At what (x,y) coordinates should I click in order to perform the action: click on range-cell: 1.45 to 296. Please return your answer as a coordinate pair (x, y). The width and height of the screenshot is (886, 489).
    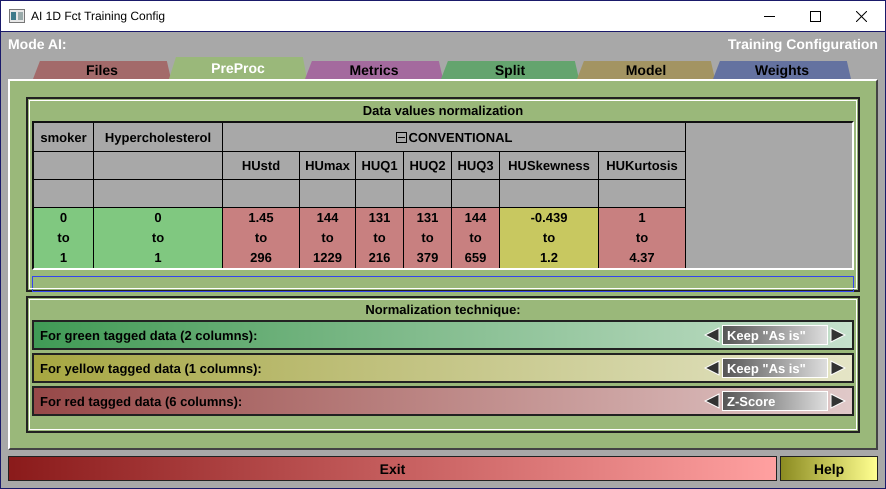
    Looking at the image, I should click on (261, 238).